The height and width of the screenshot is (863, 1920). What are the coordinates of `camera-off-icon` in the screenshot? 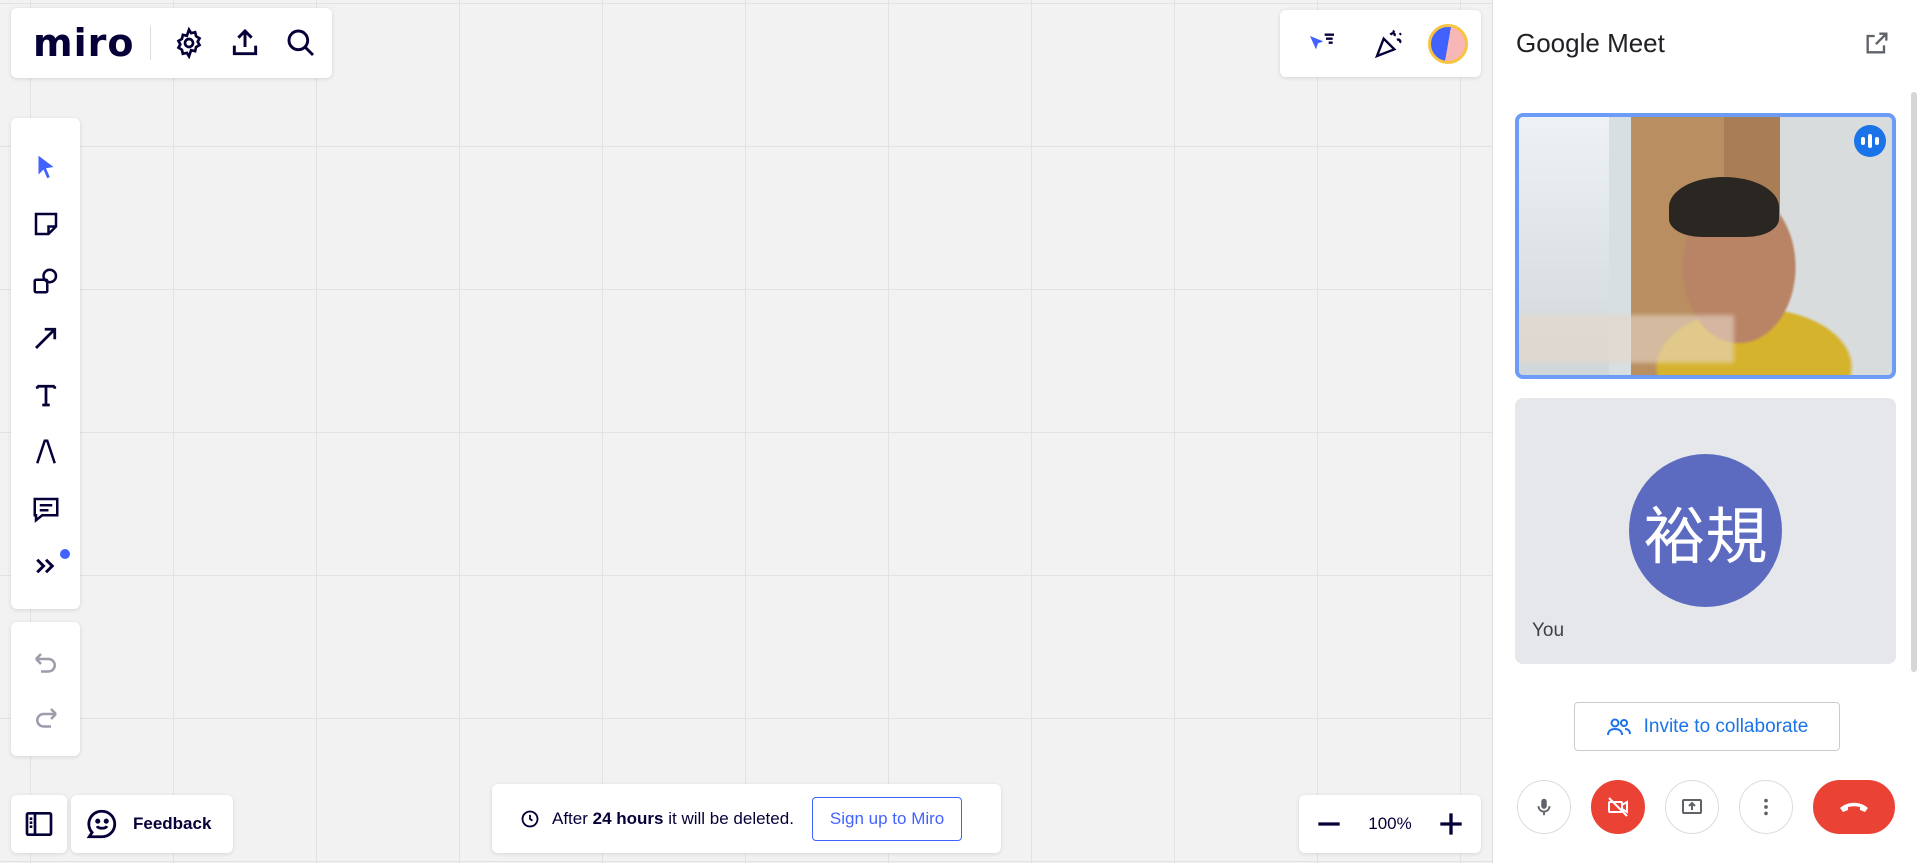 It's located at (1618, 807).